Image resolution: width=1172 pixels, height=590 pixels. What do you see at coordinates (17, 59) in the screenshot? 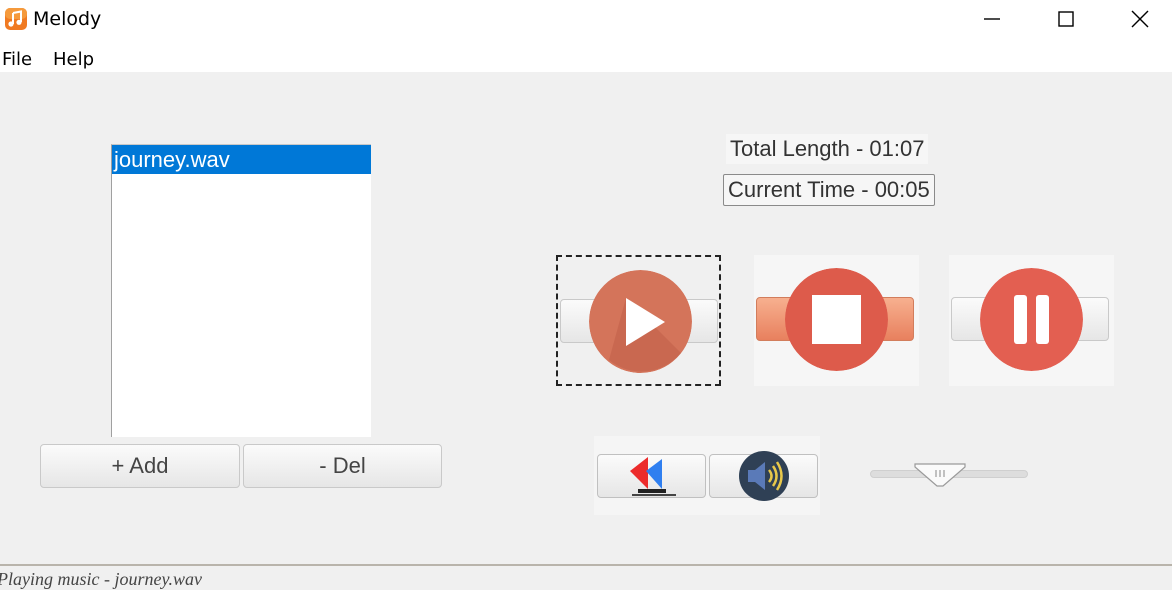
I see `menu-file: File` at bounding box center [17, 59].